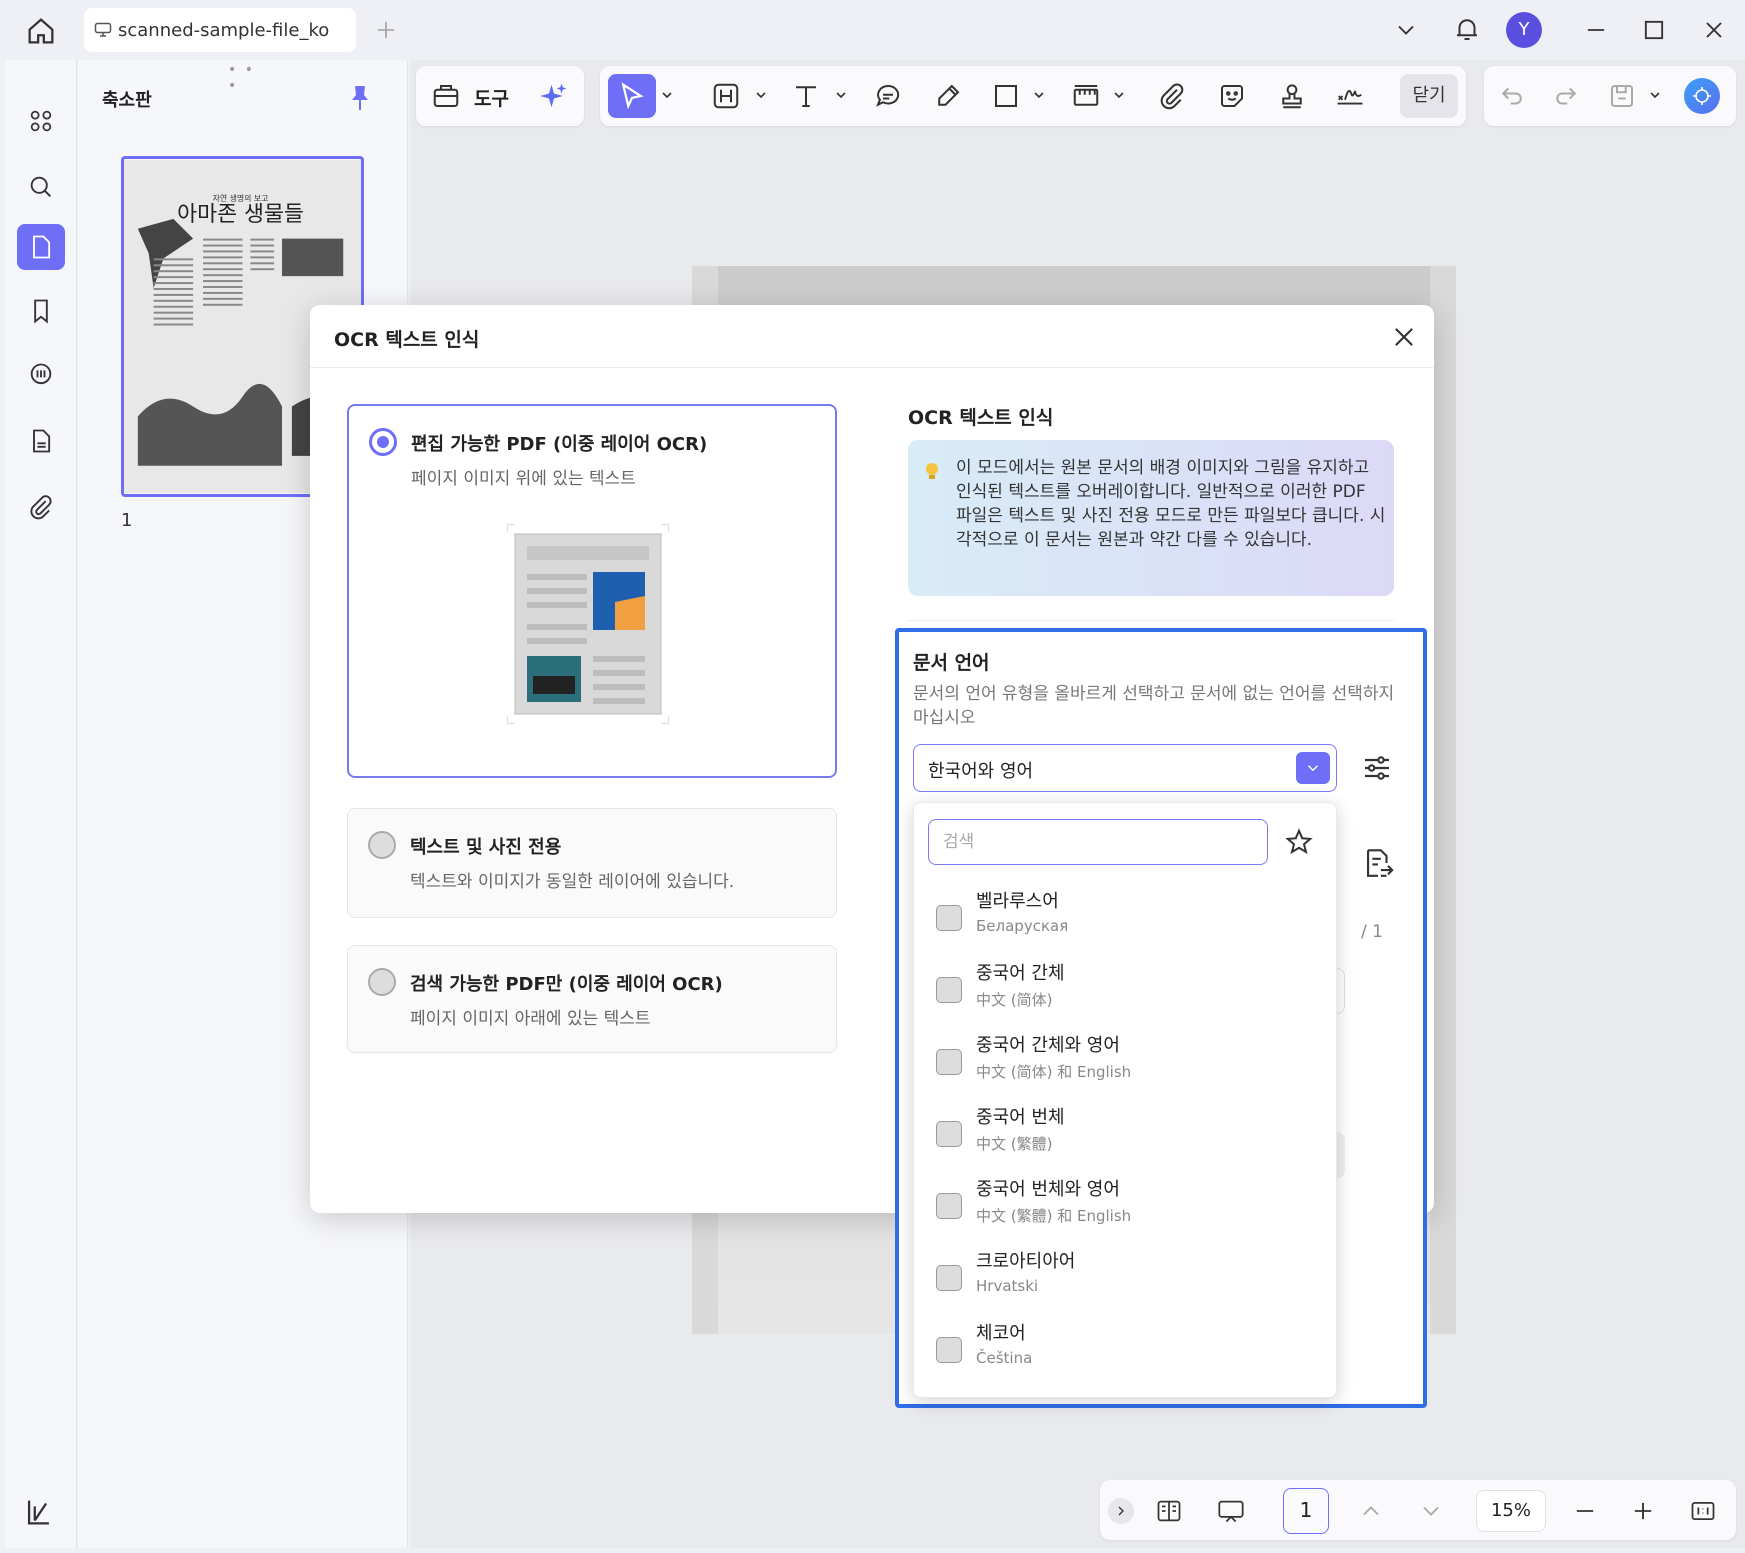  What do you see at coordinates (1702, 96) in the screenshot?
I see `ai-assistant-icon` at bounding box center [1702, 96].